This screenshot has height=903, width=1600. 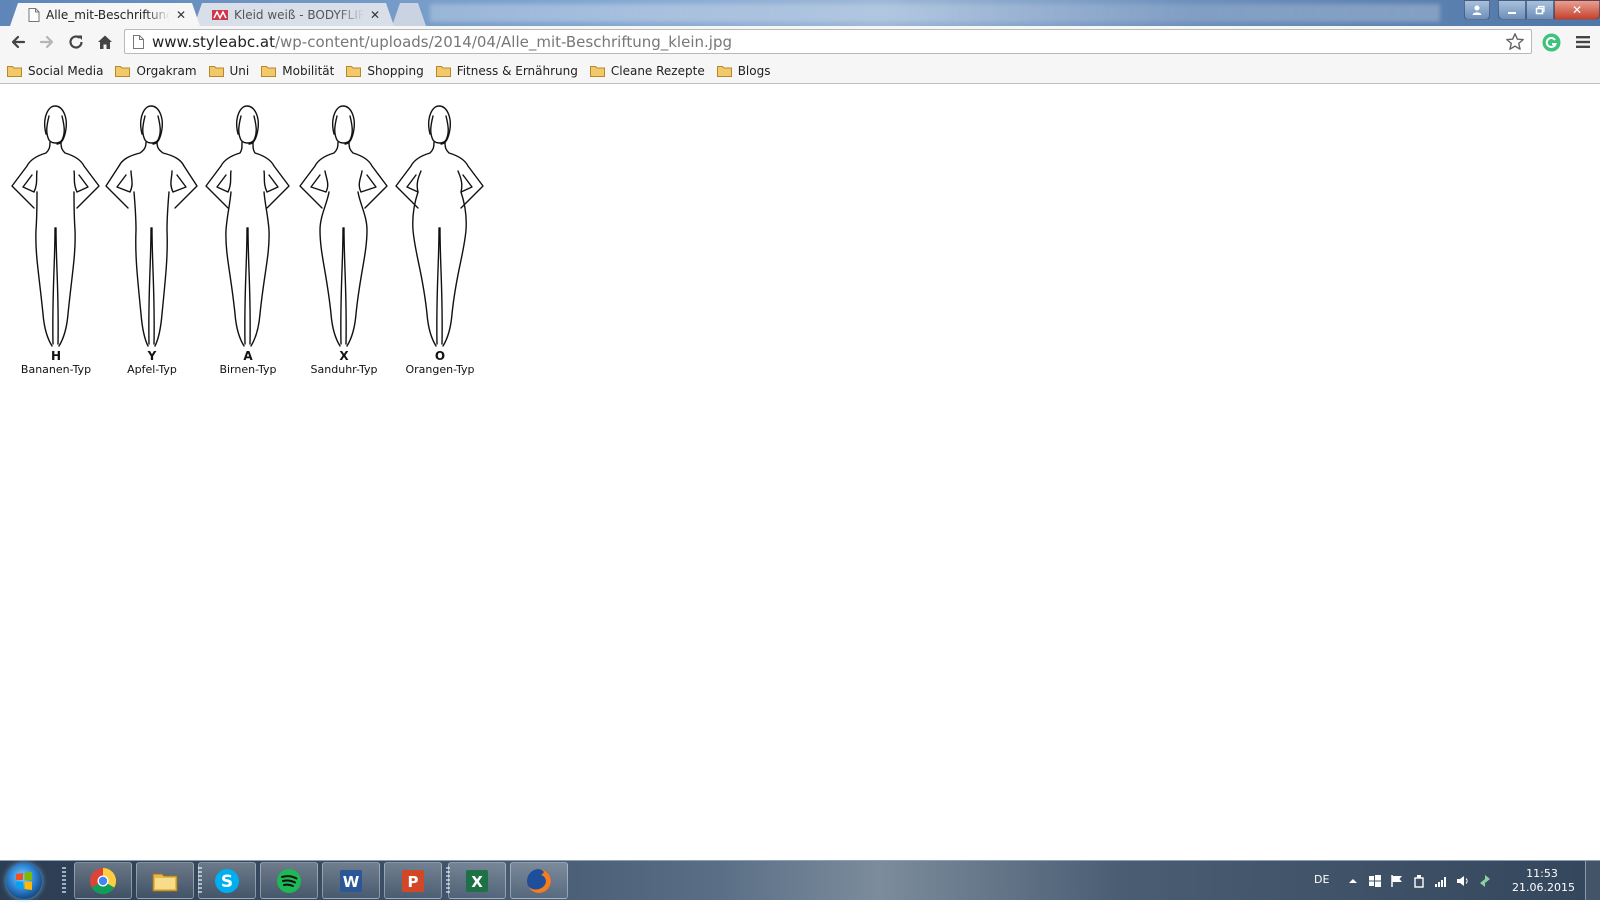 I want to click on figure-type-name: Apfel-Typ, so click(x=152, y=369).